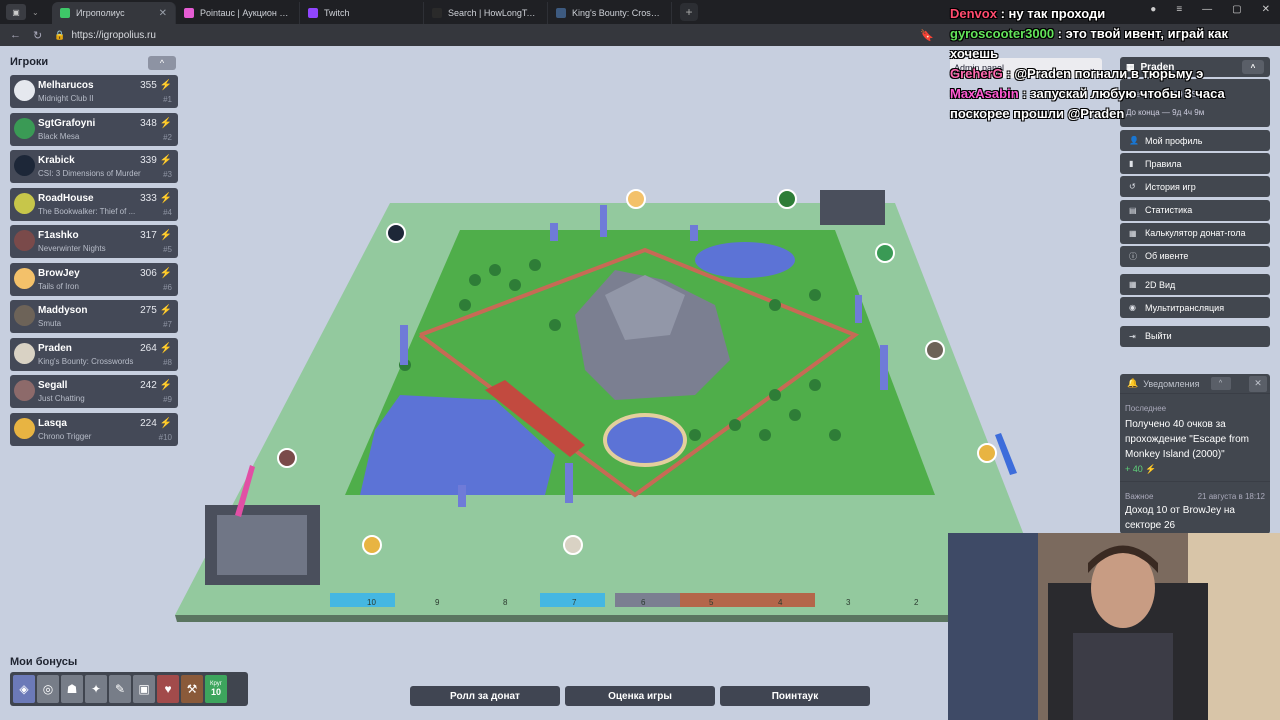  What do you see at coordinates (1195, 164) in the screenshot?
I see `menu-item: ▮ Правила` at bounding box center [1195, 164].